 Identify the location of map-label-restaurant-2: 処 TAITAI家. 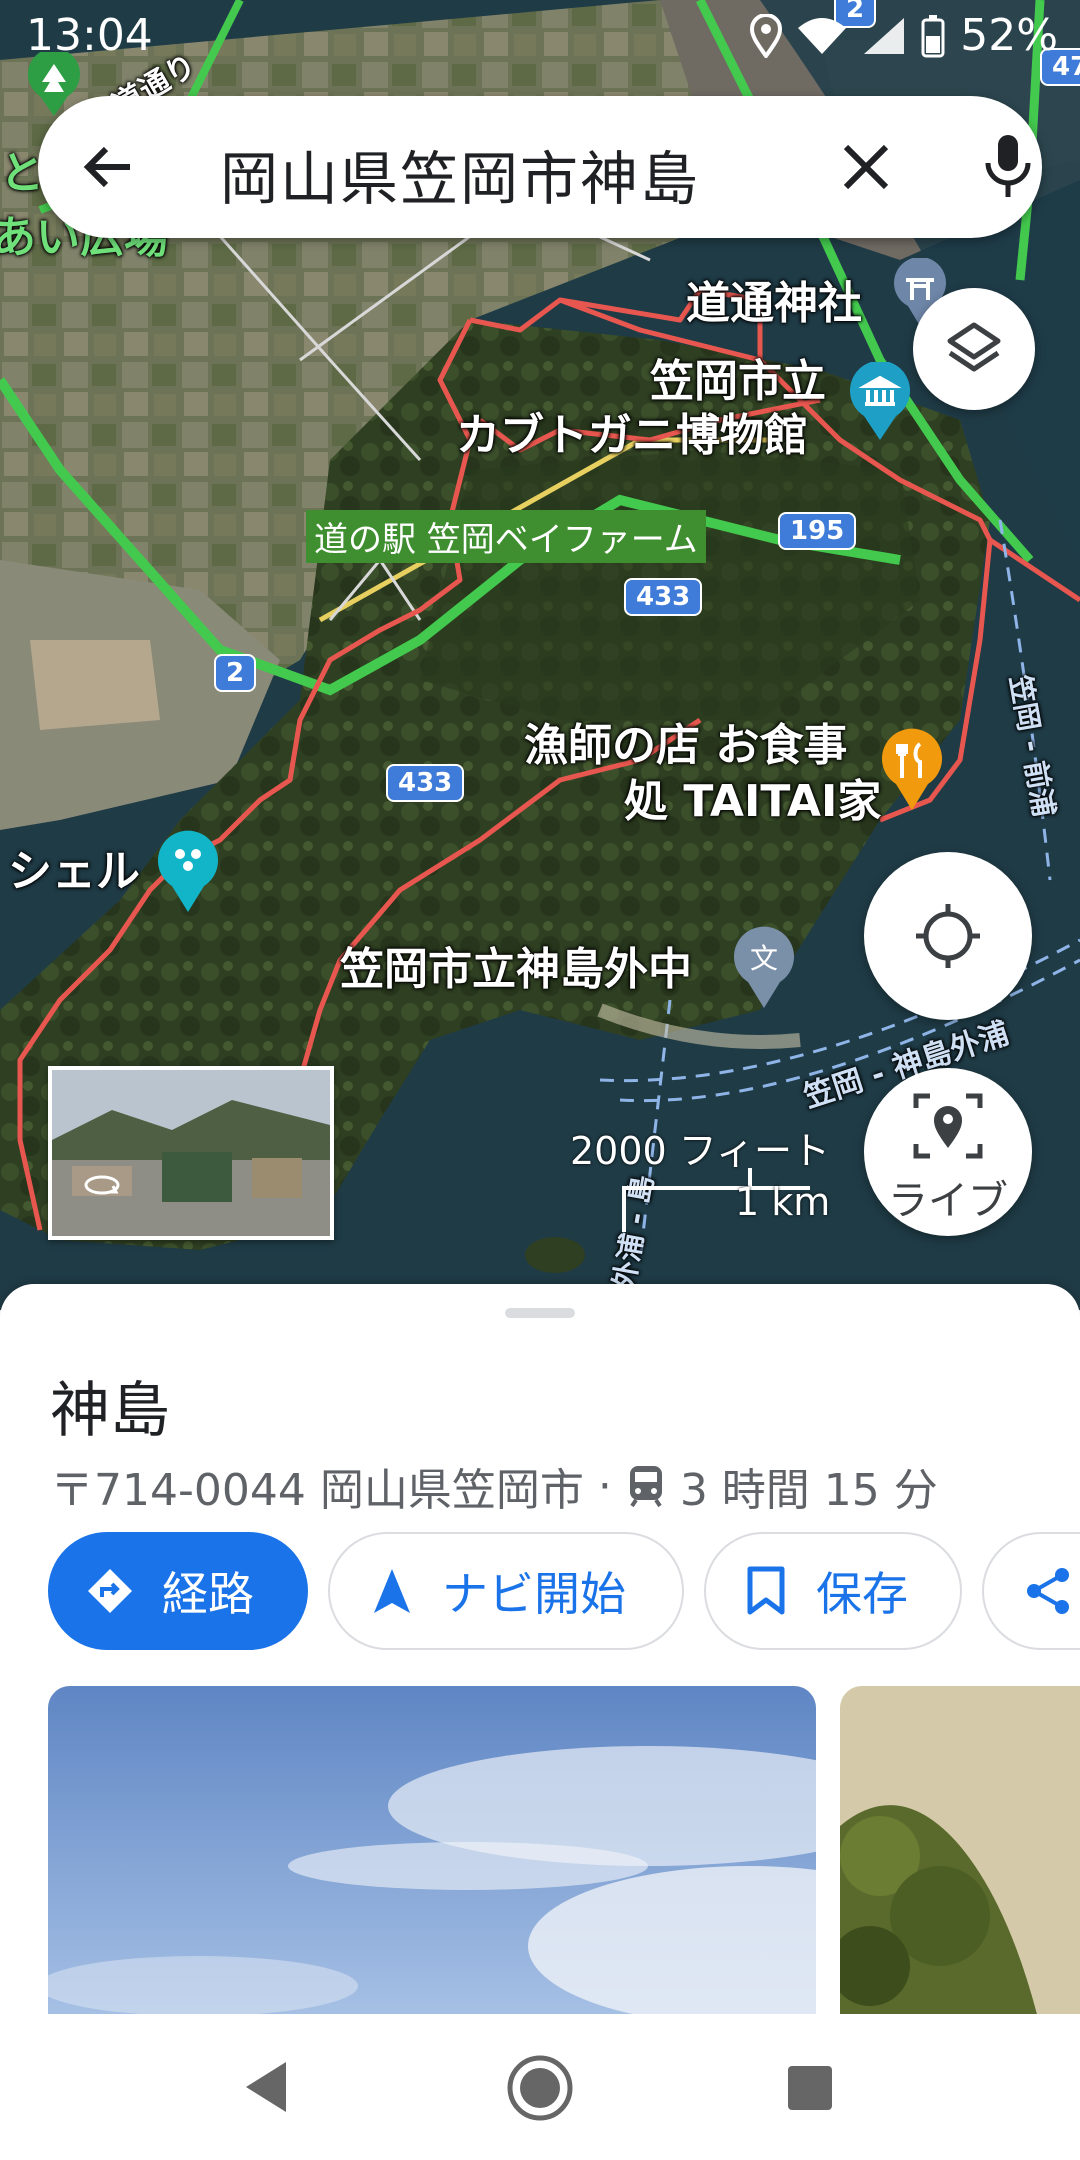
(752, 802).